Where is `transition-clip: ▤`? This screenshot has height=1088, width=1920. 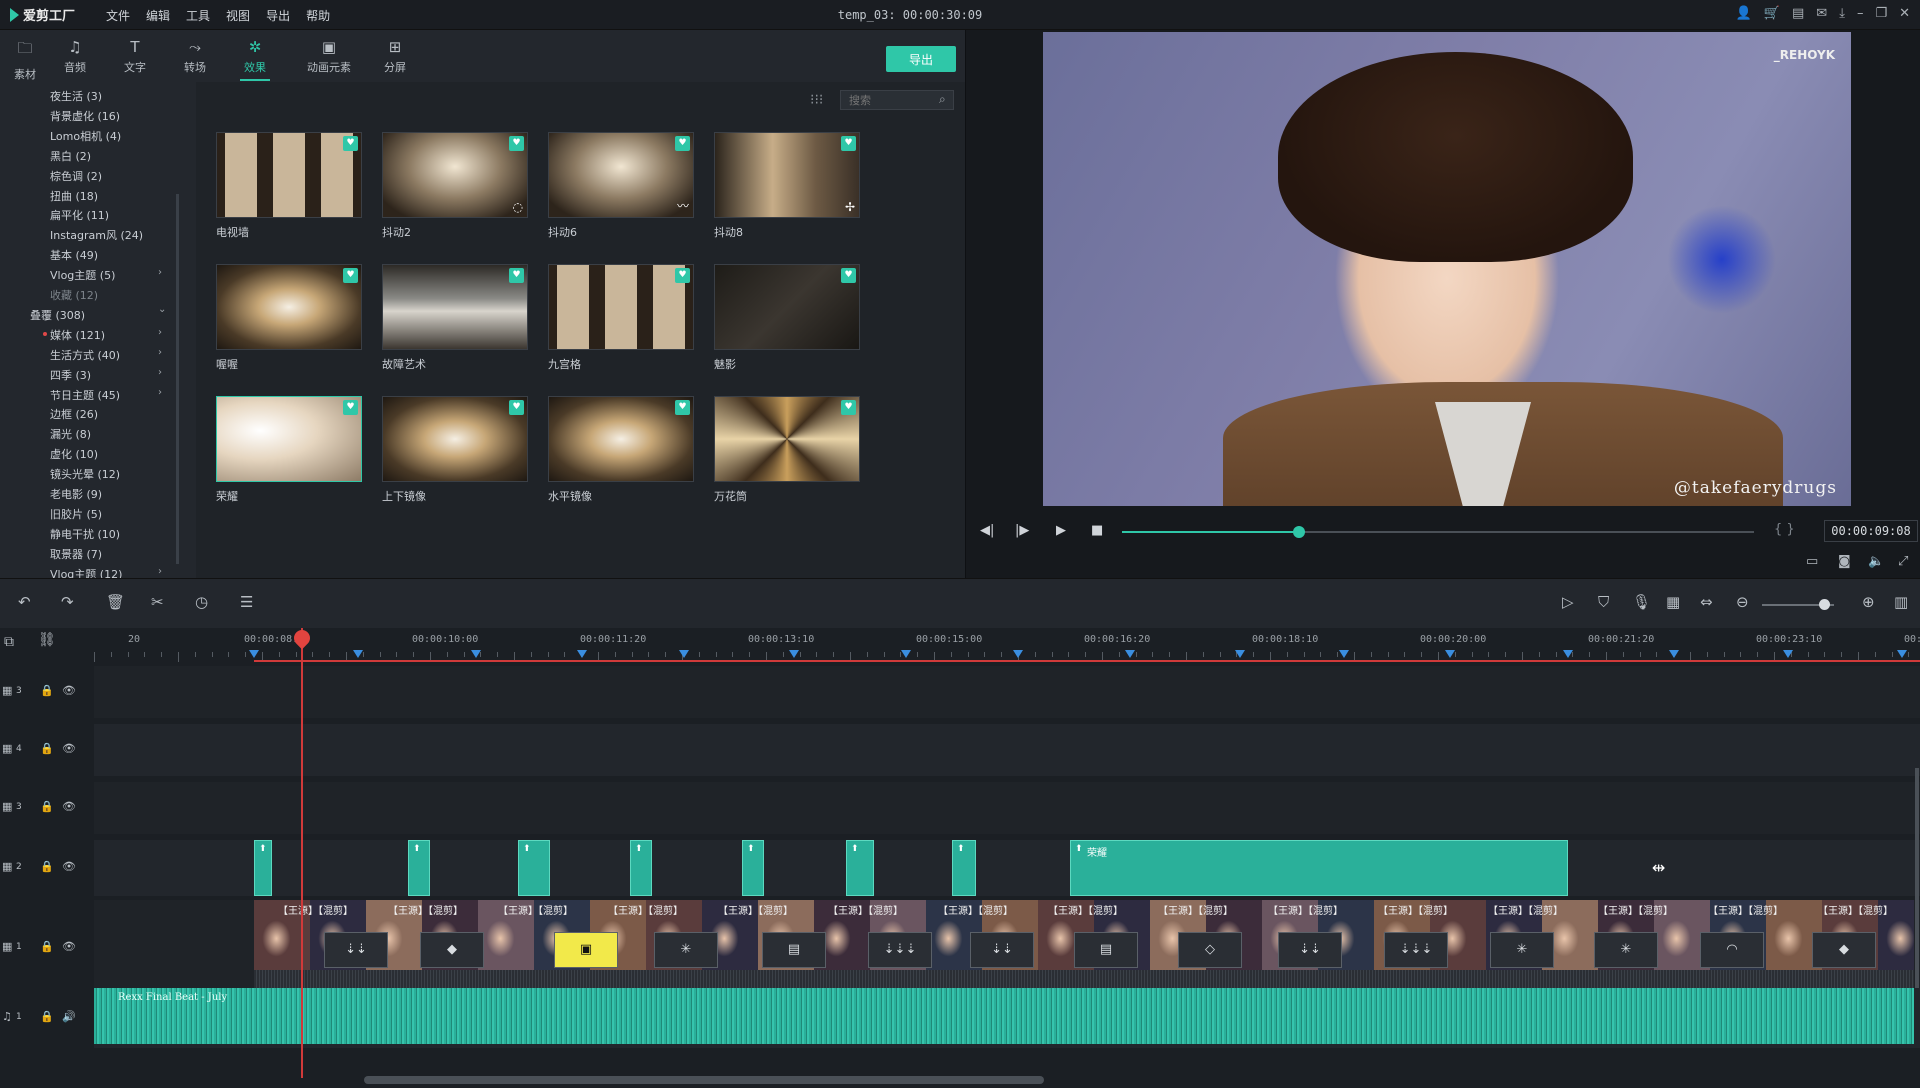
transition-clip: ▤ is located at coordinates (794, 950).